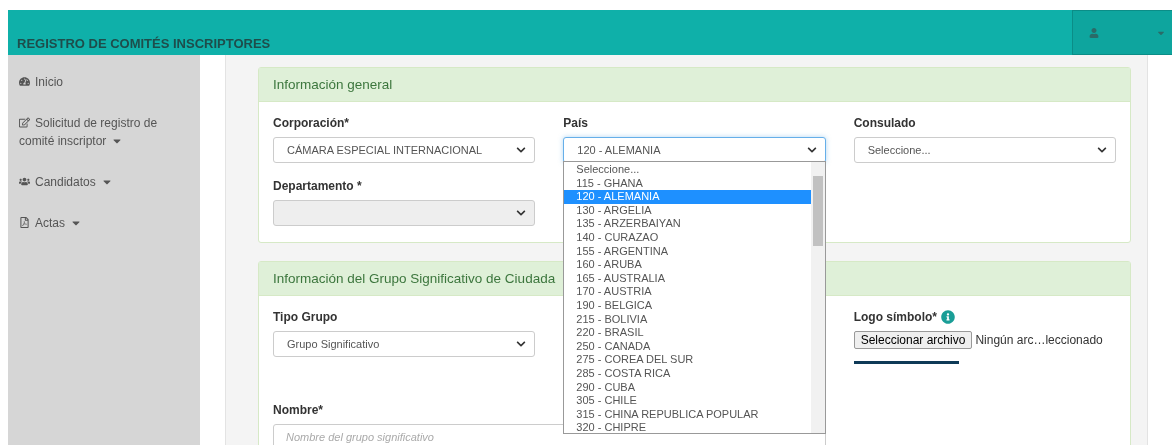 This screenshot has height=445, width=1172. What do you see at coordinates (311, 123) in the screenshot?
I see `field-label: Corporación*` at bounding box center [311, 123].